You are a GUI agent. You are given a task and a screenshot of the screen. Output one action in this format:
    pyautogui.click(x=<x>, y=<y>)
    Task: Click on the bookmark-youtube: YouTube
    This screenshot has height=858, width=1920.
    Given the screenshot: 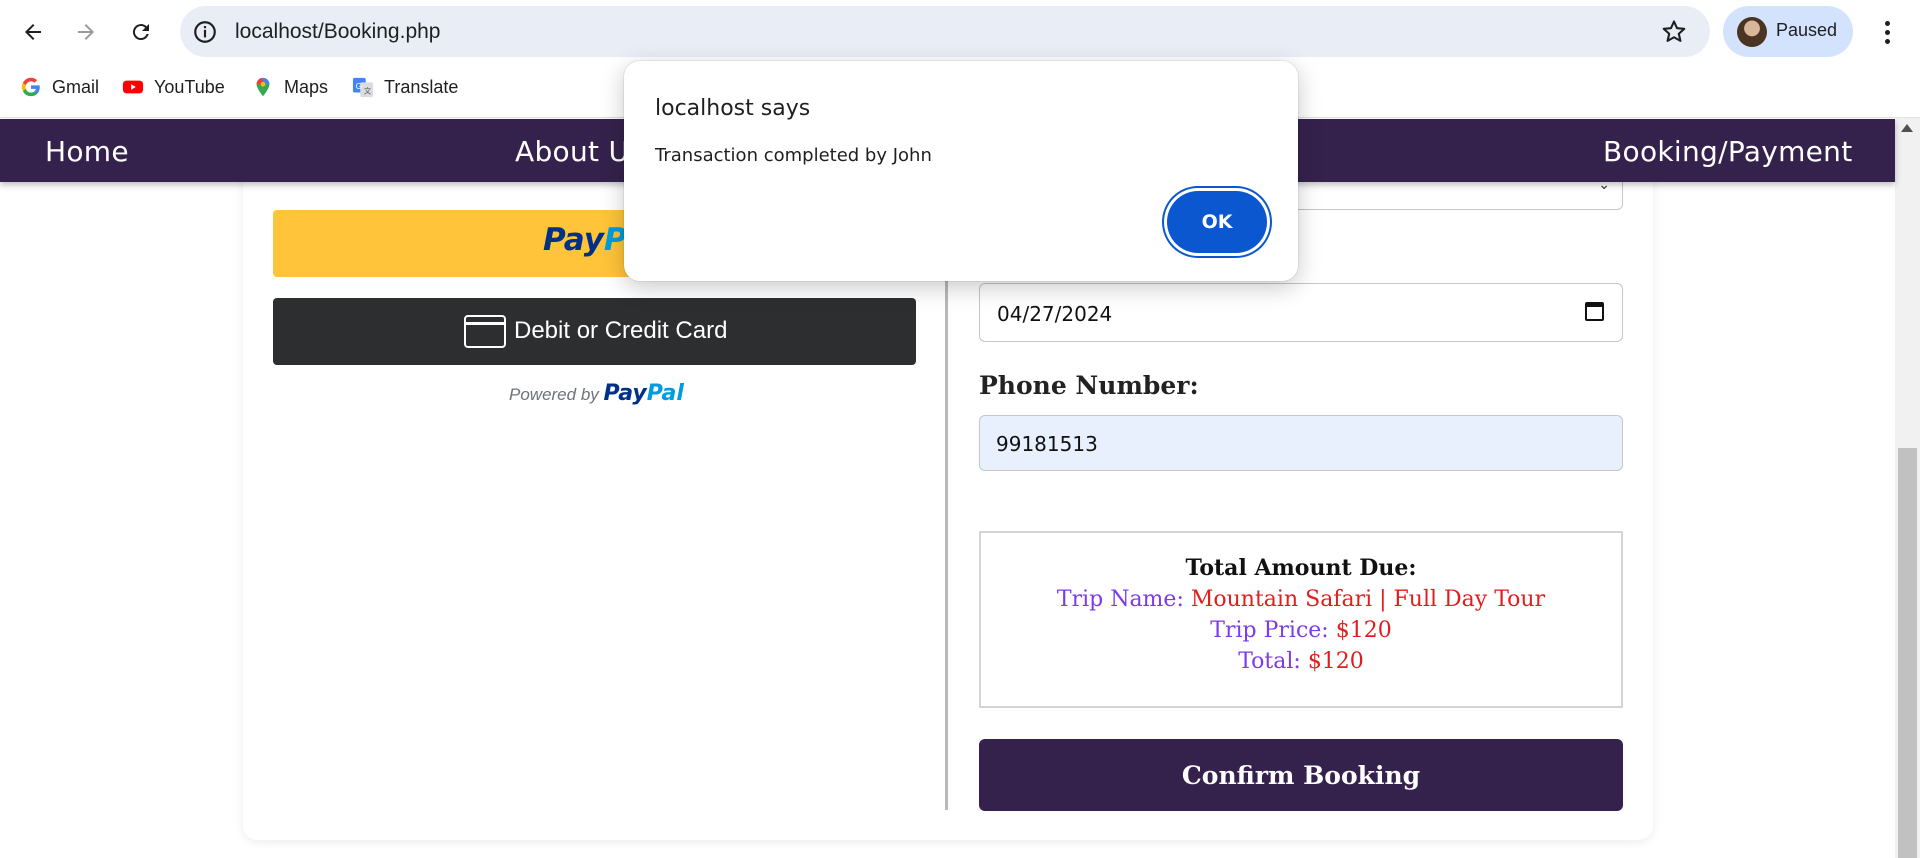 What is the action you would take?
    pyautogui.click(x=173, y=87)
    